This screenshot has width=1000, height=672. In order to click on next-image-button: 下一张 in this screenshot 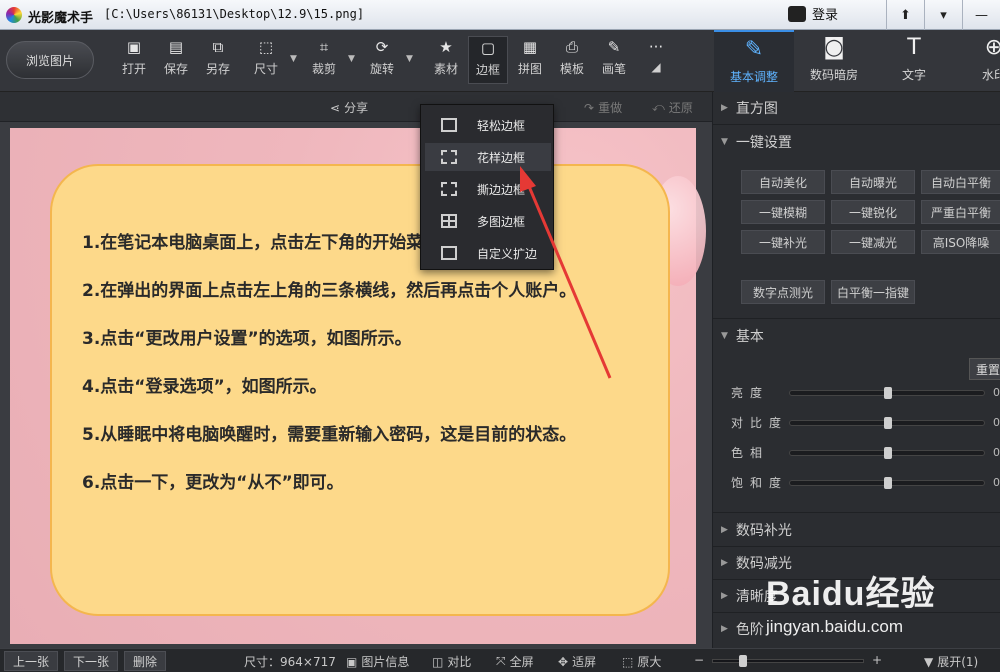, I will do `click(91, 661)`.